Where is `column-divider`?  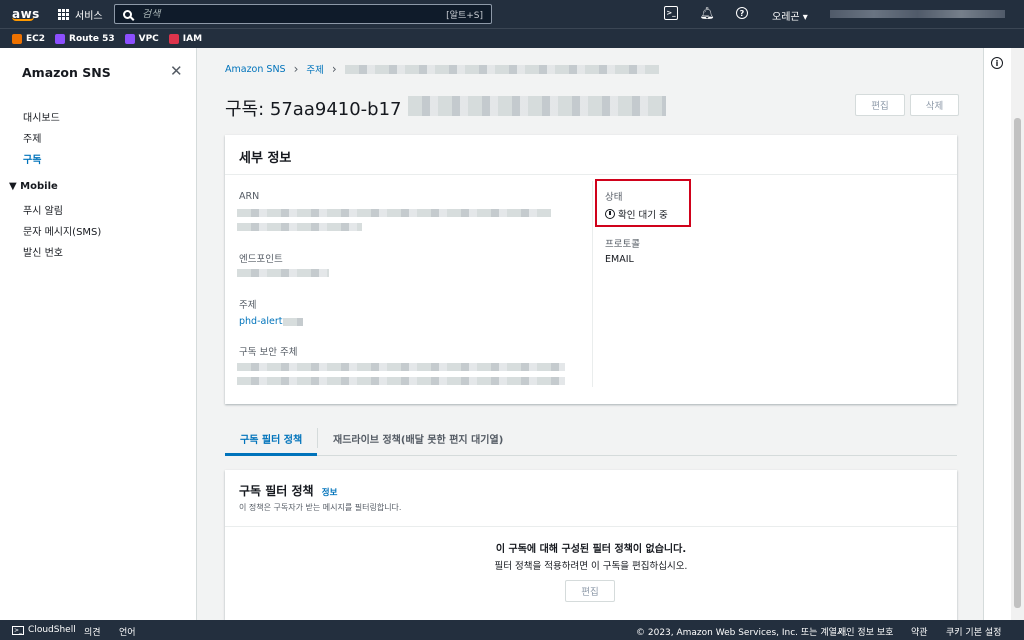
column-divider is located at coordinates (592, 284).